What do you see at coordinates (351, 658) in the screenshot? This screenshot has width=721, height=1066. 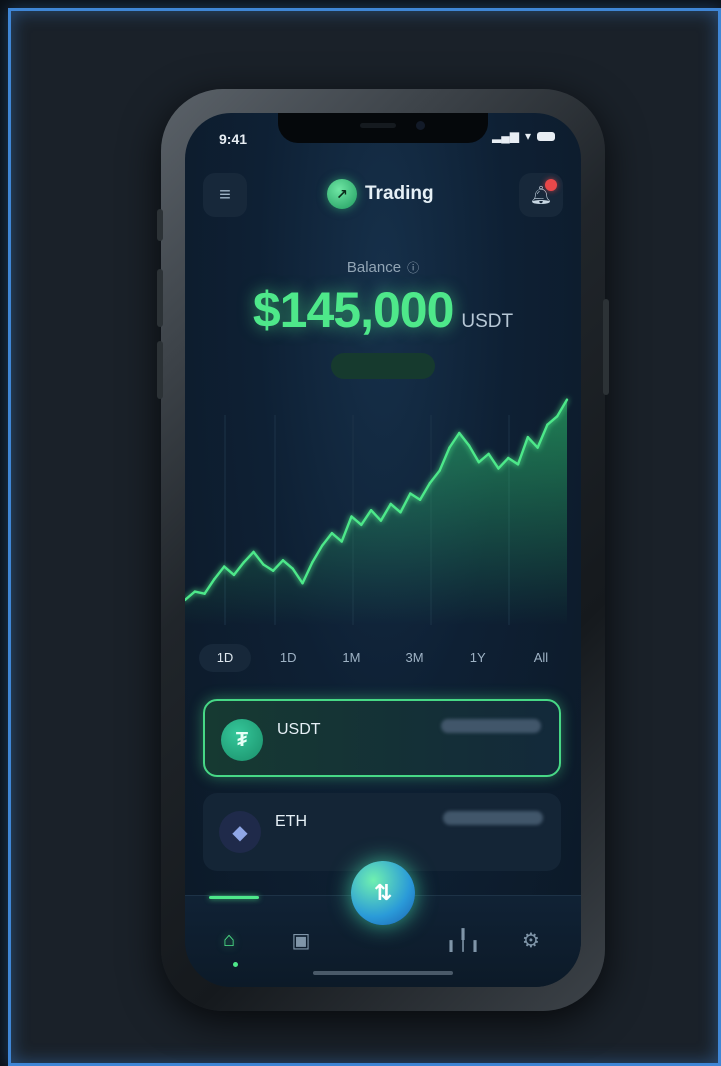 I see `period-option: 1M` at bounding box center [351, 658].